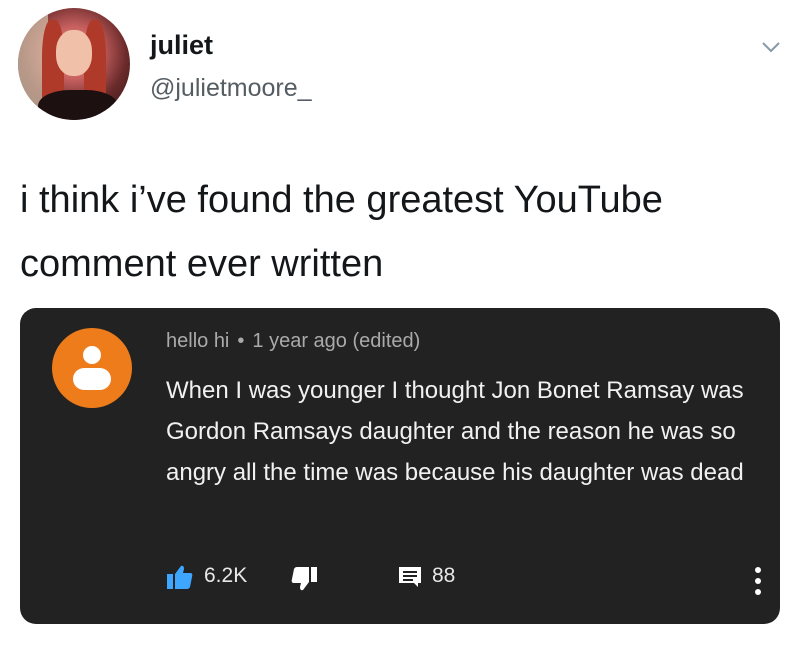 This screenshot has height=653, width=800. I want to click on avatar-shoulders-shape, so click(92, 379).